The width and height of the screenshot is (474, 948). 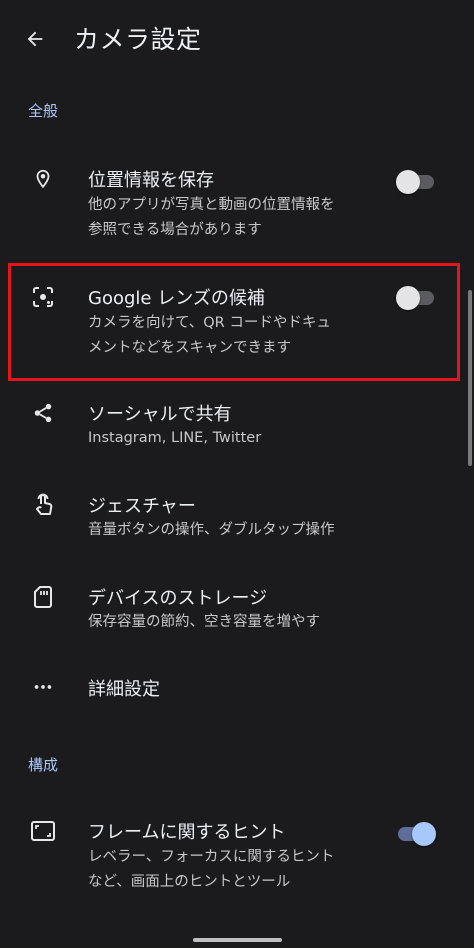 I want to click on setting-label: ソーシャルで共有, so click(x=160, y=414).